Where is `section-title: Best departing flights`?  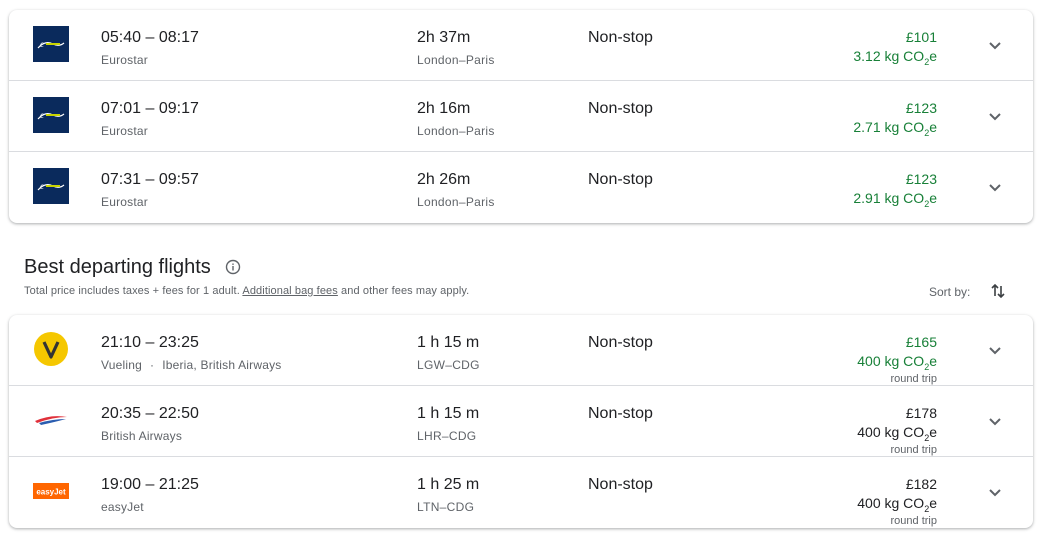 section-title: Best departing flights is located at coordinates (117, 267).